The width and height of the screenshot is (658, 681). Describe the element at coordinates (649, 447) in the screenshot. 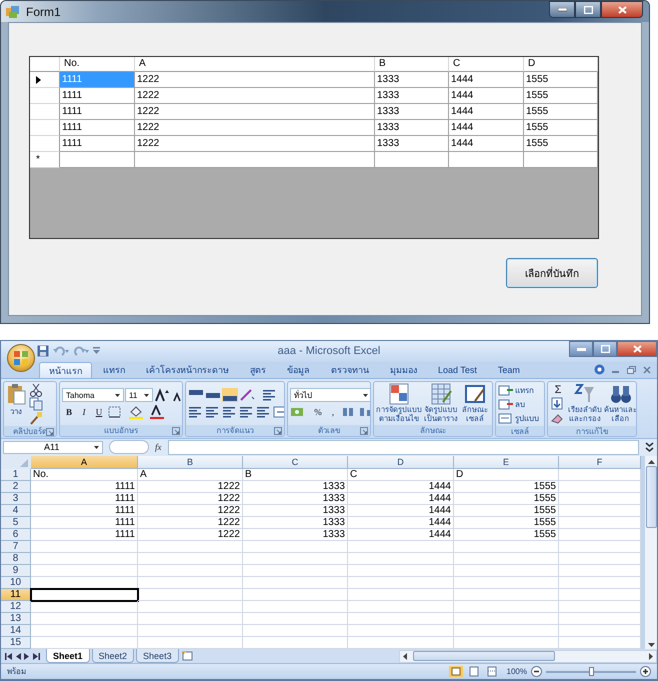

I see `expand-icon` at that location.